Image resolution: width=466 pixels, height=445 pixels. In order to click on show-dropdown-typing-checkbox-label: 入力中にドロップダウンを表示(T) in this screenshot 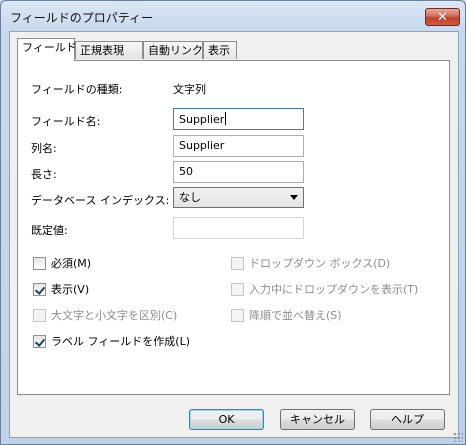, I will do `click(334, 289)`.